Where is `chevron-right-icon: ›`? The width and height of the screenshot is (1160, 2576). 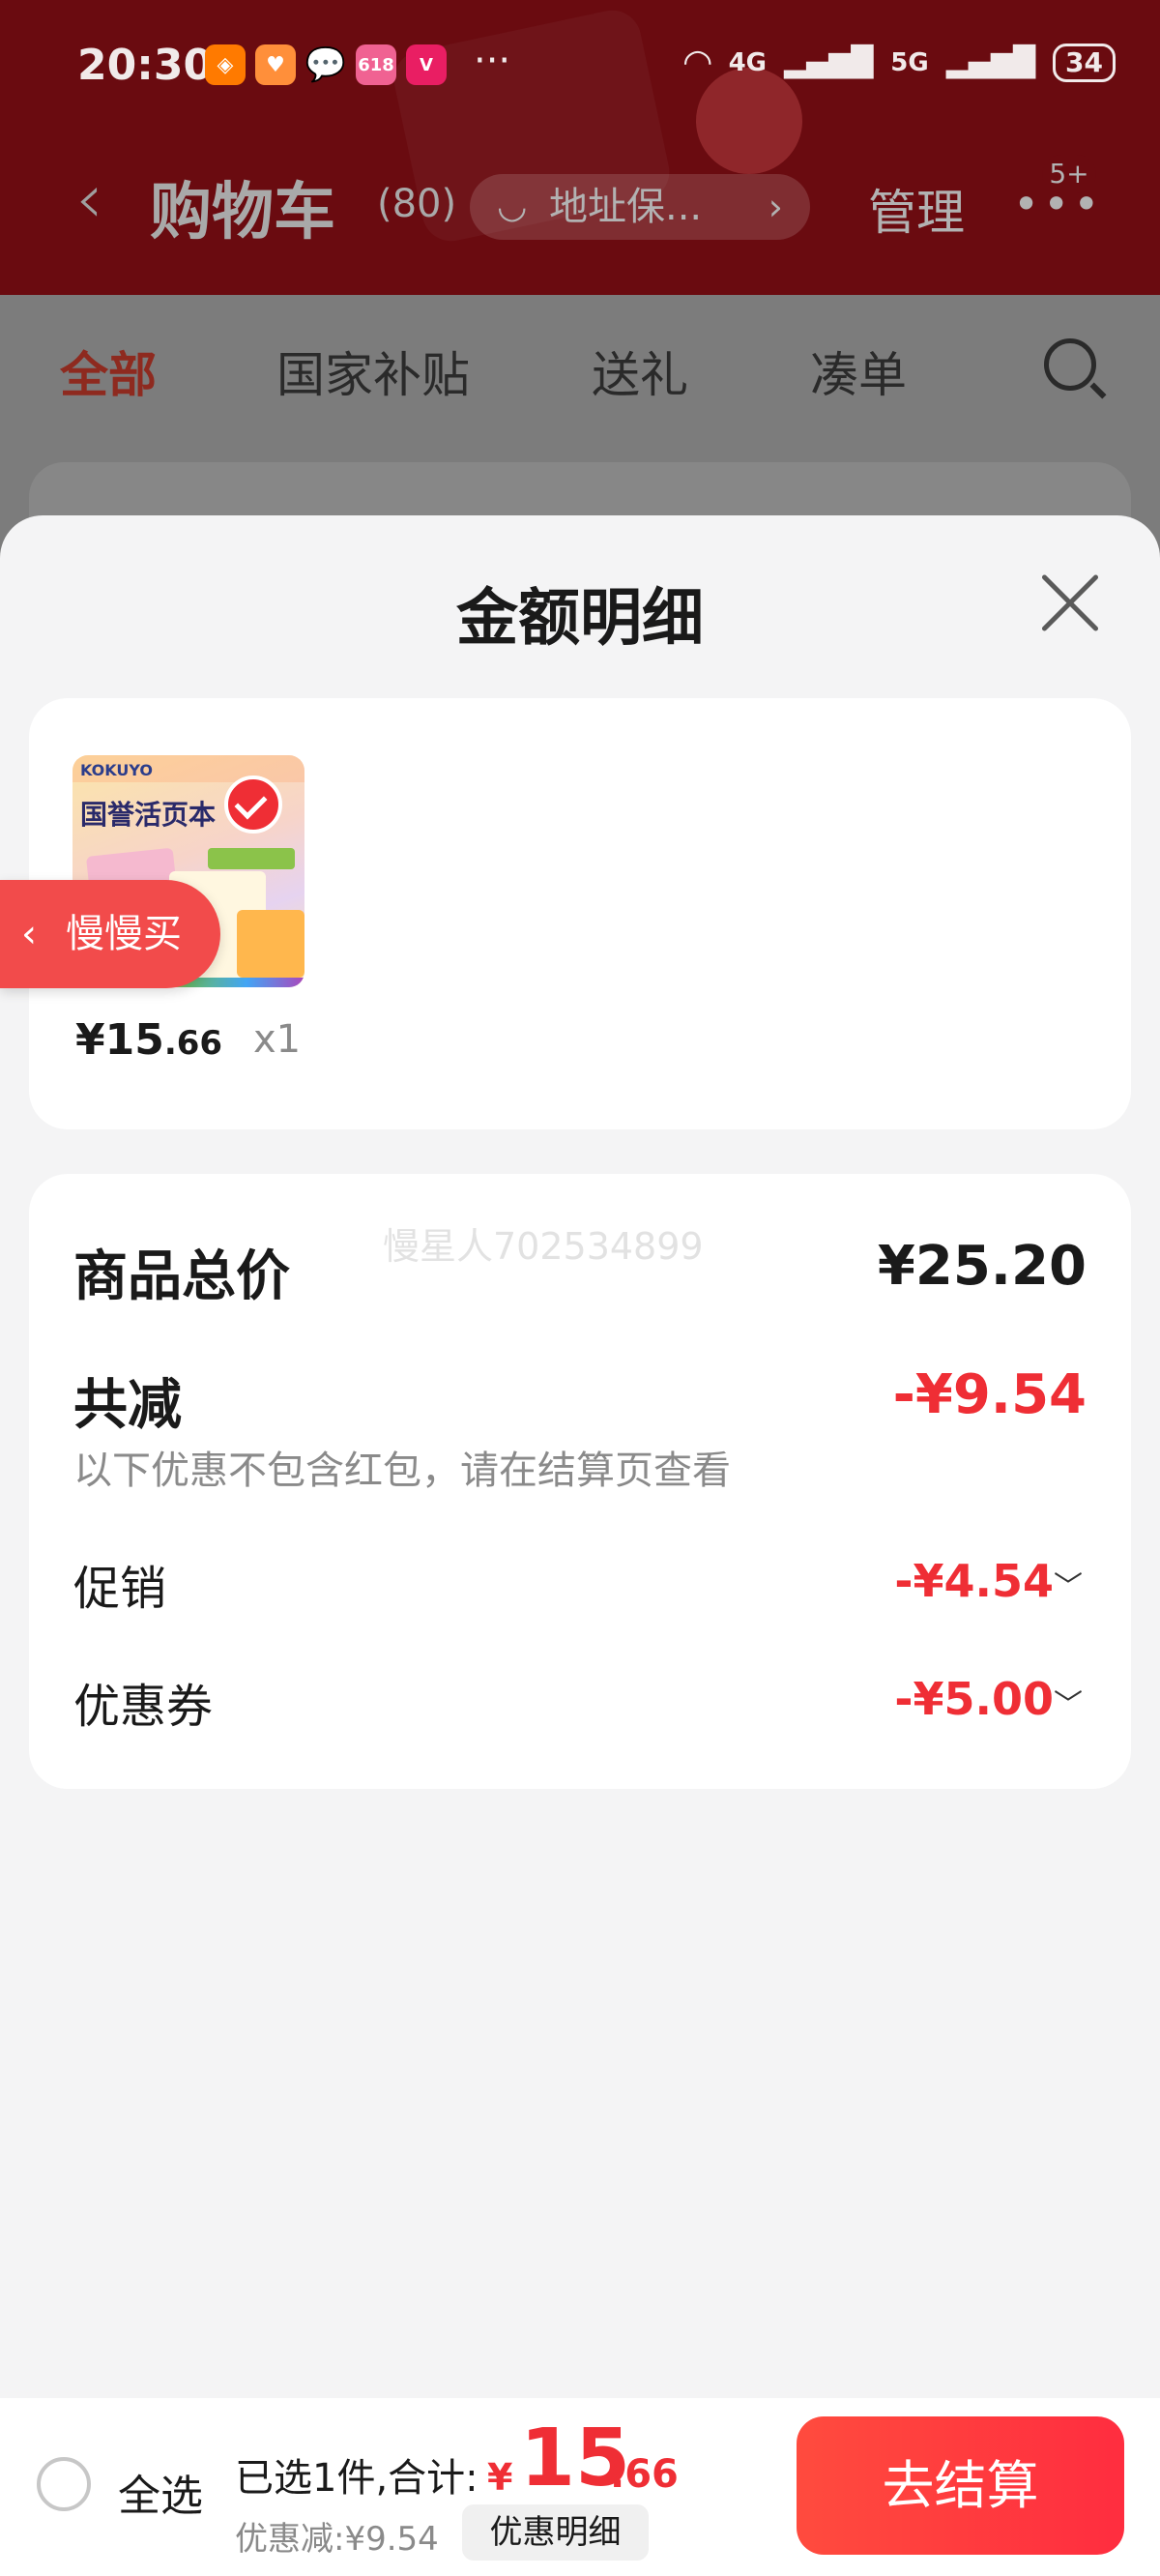 chevron-right-icon: › is located at coordinates (776, 207).